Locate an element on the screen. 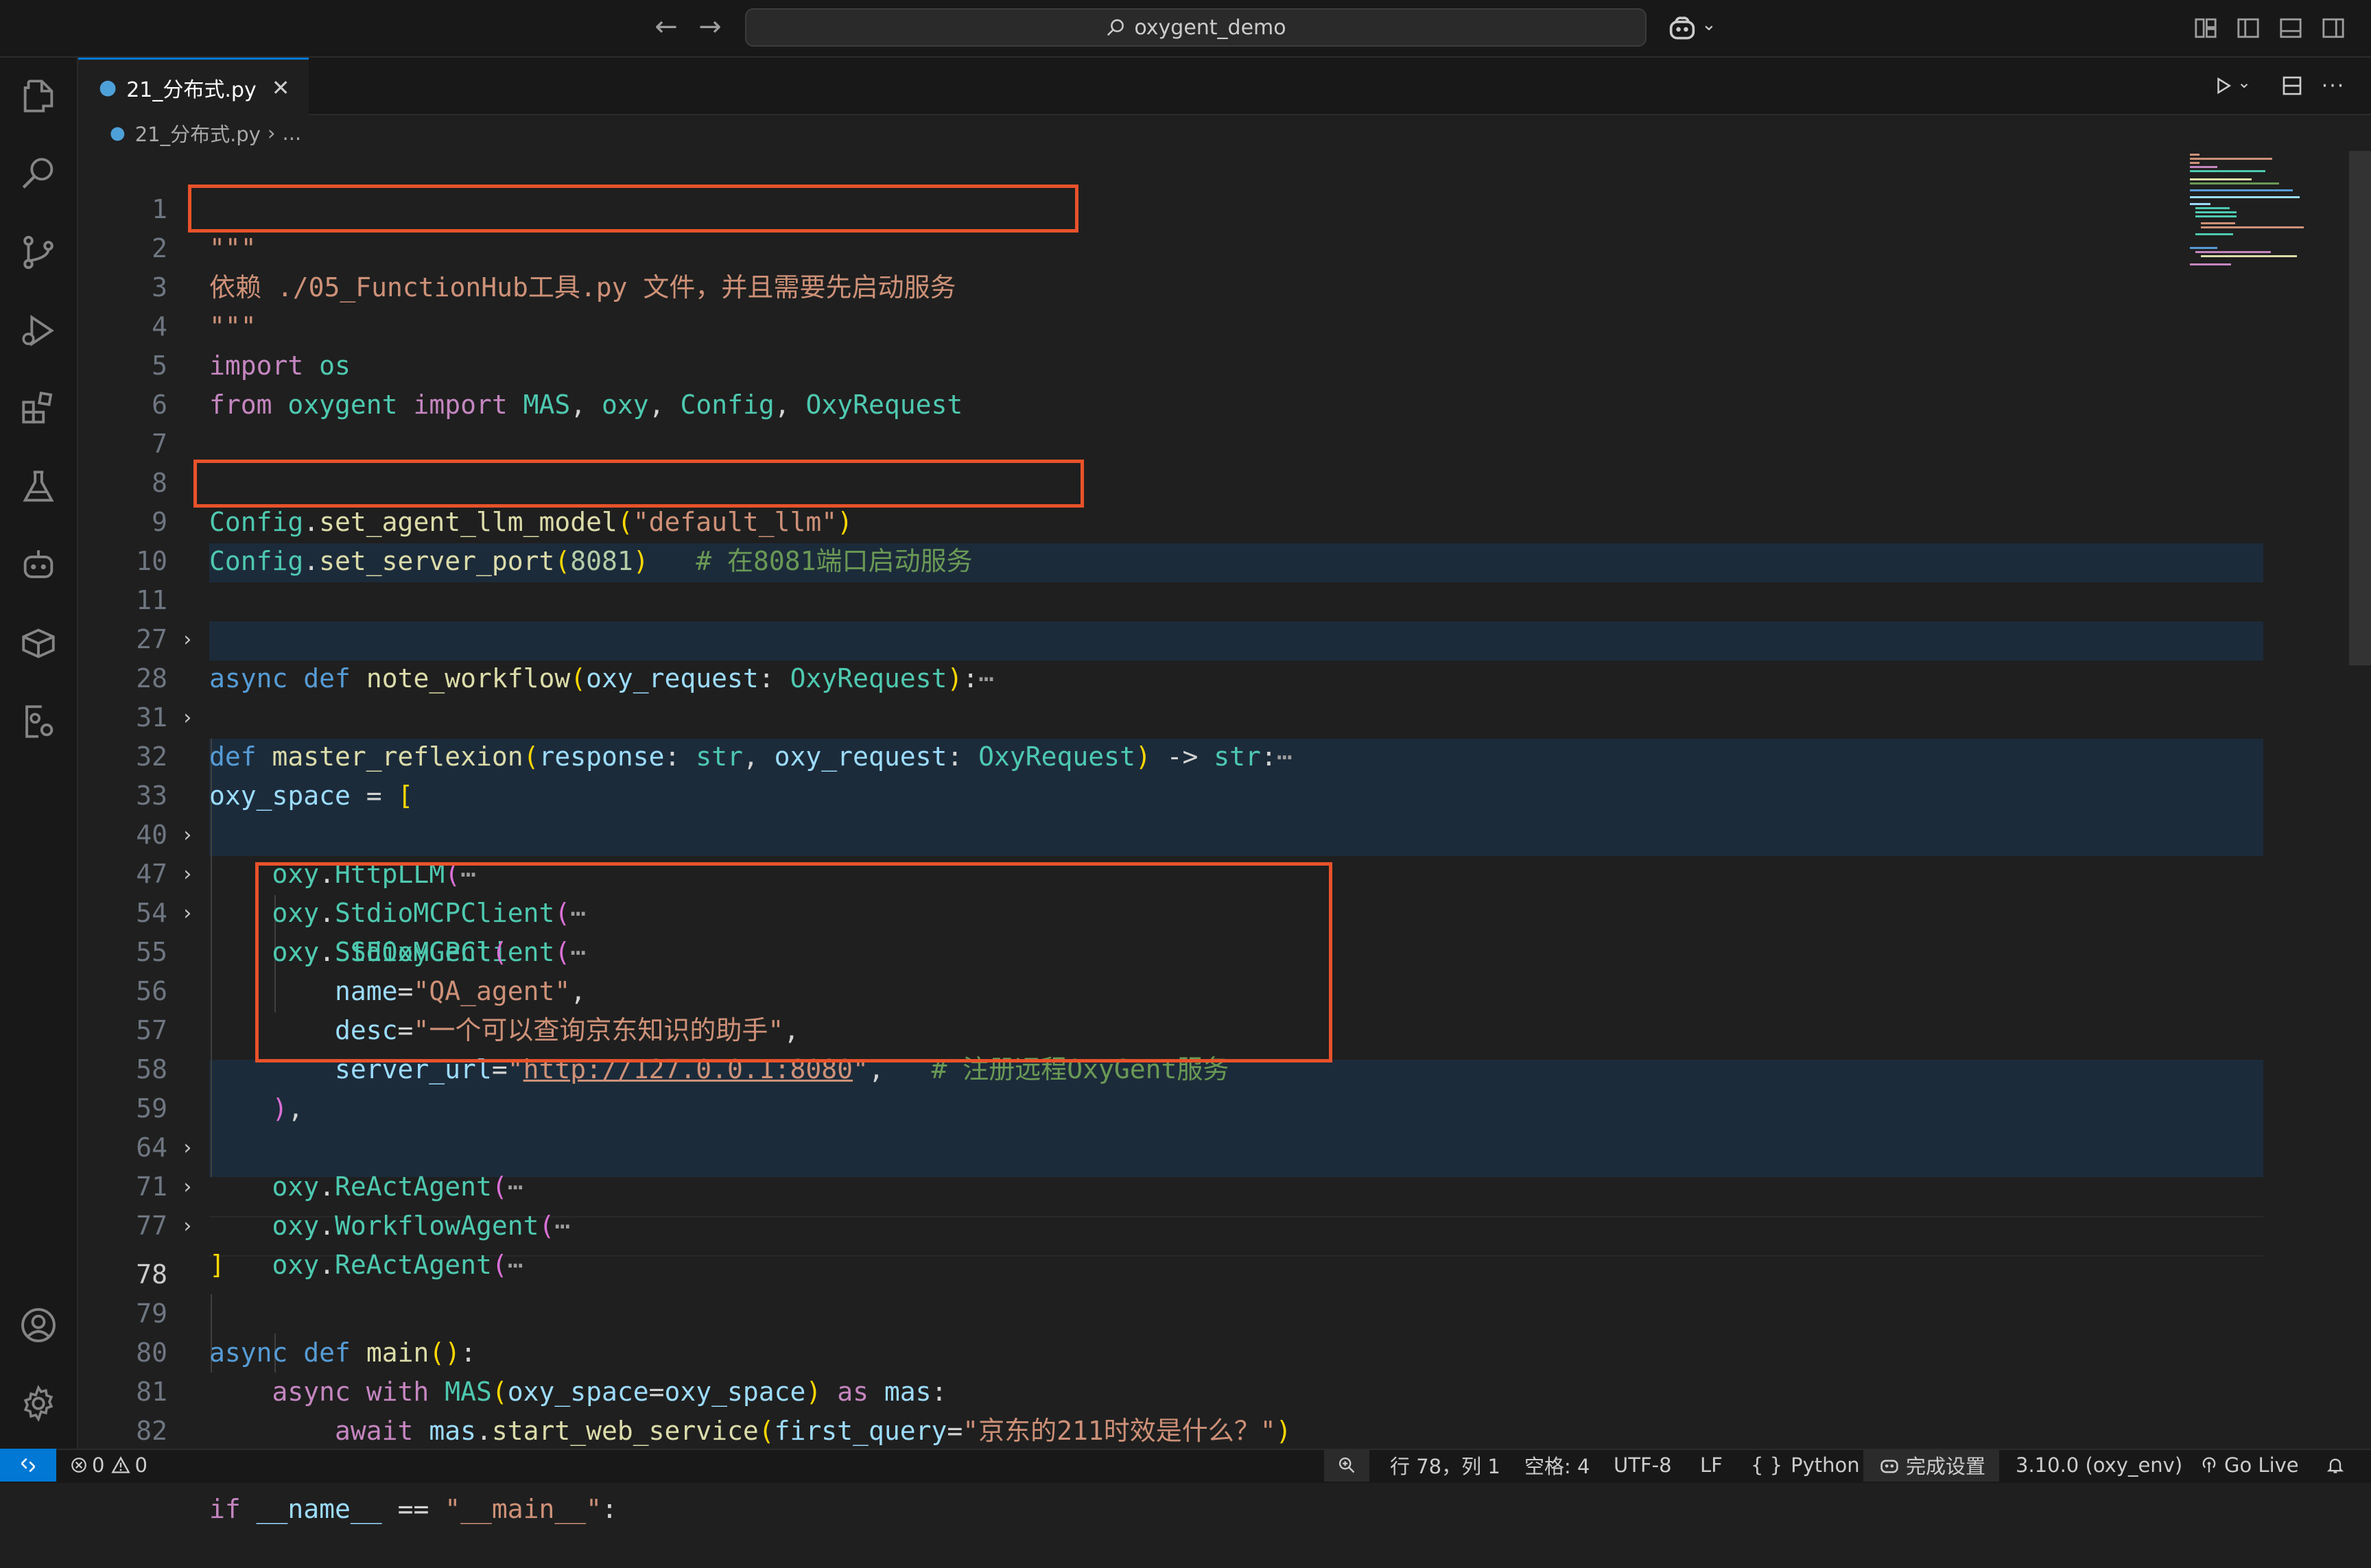 The width and height of the screenshot is (2371, 1568). language-label: Python is located at coordinates (1825, 1465).